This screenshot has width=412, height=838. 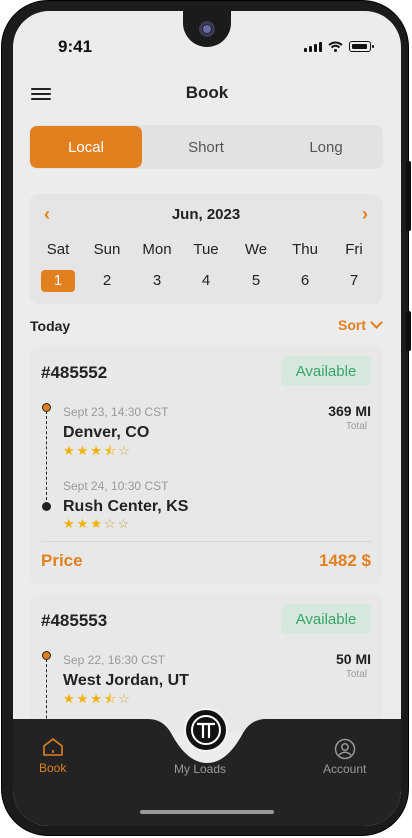 What do you see at coordinates (354, 249) in the screenshot?
I see `weekday-label: Fri` at bounding box center [354, 249].